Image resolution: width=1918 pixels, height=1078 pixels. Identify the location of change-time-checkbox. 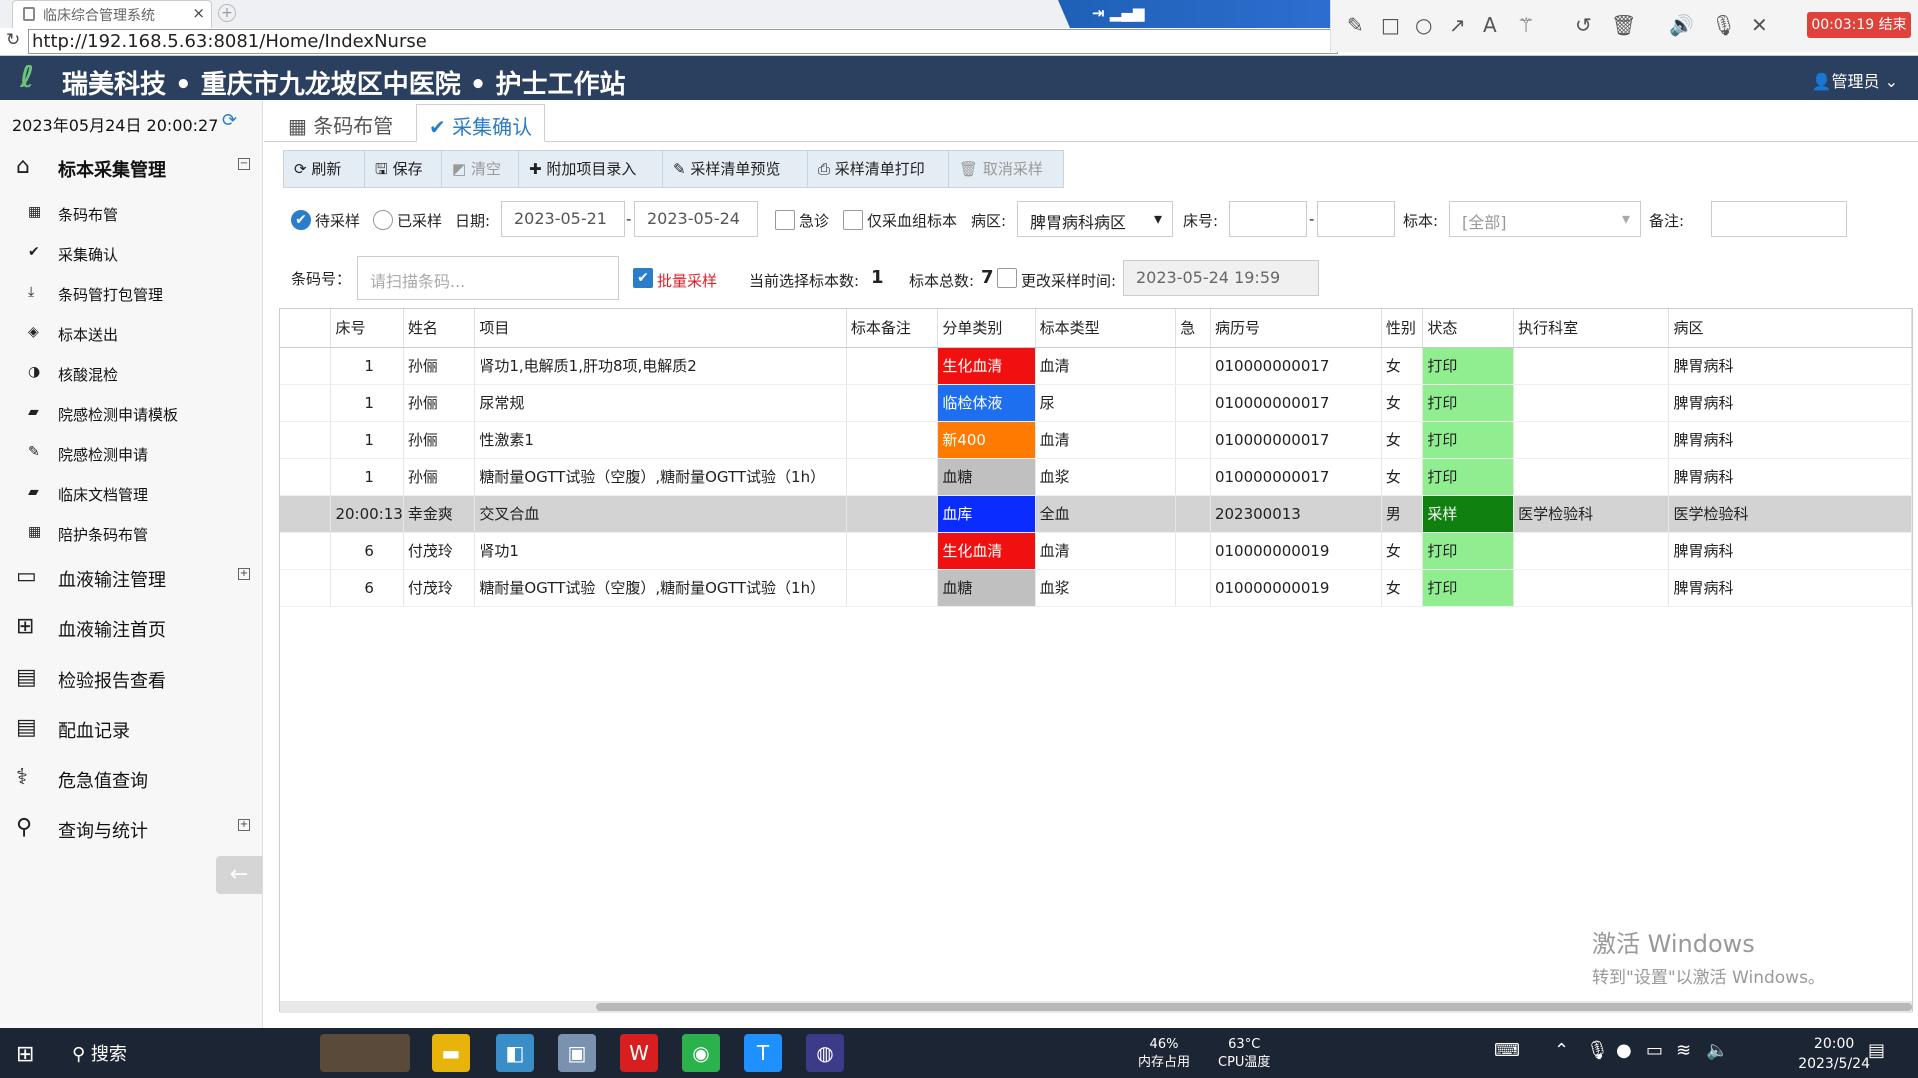
(1007, 278).